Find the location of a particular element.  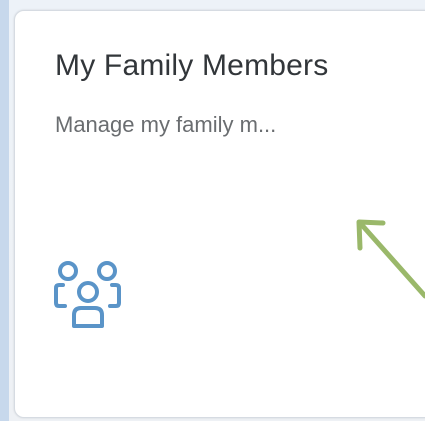

family-members-icon is located at coordinates (87, 294).